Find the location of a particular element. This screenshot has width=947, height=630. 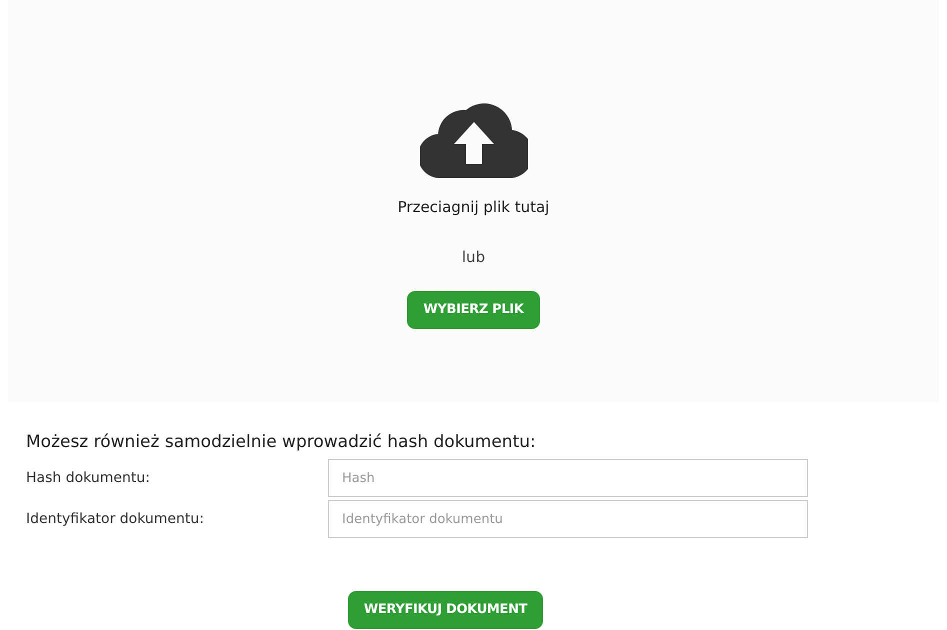

verify-button: WERYFIKUJ DOKUMENT is located at coordinates (446, 610).